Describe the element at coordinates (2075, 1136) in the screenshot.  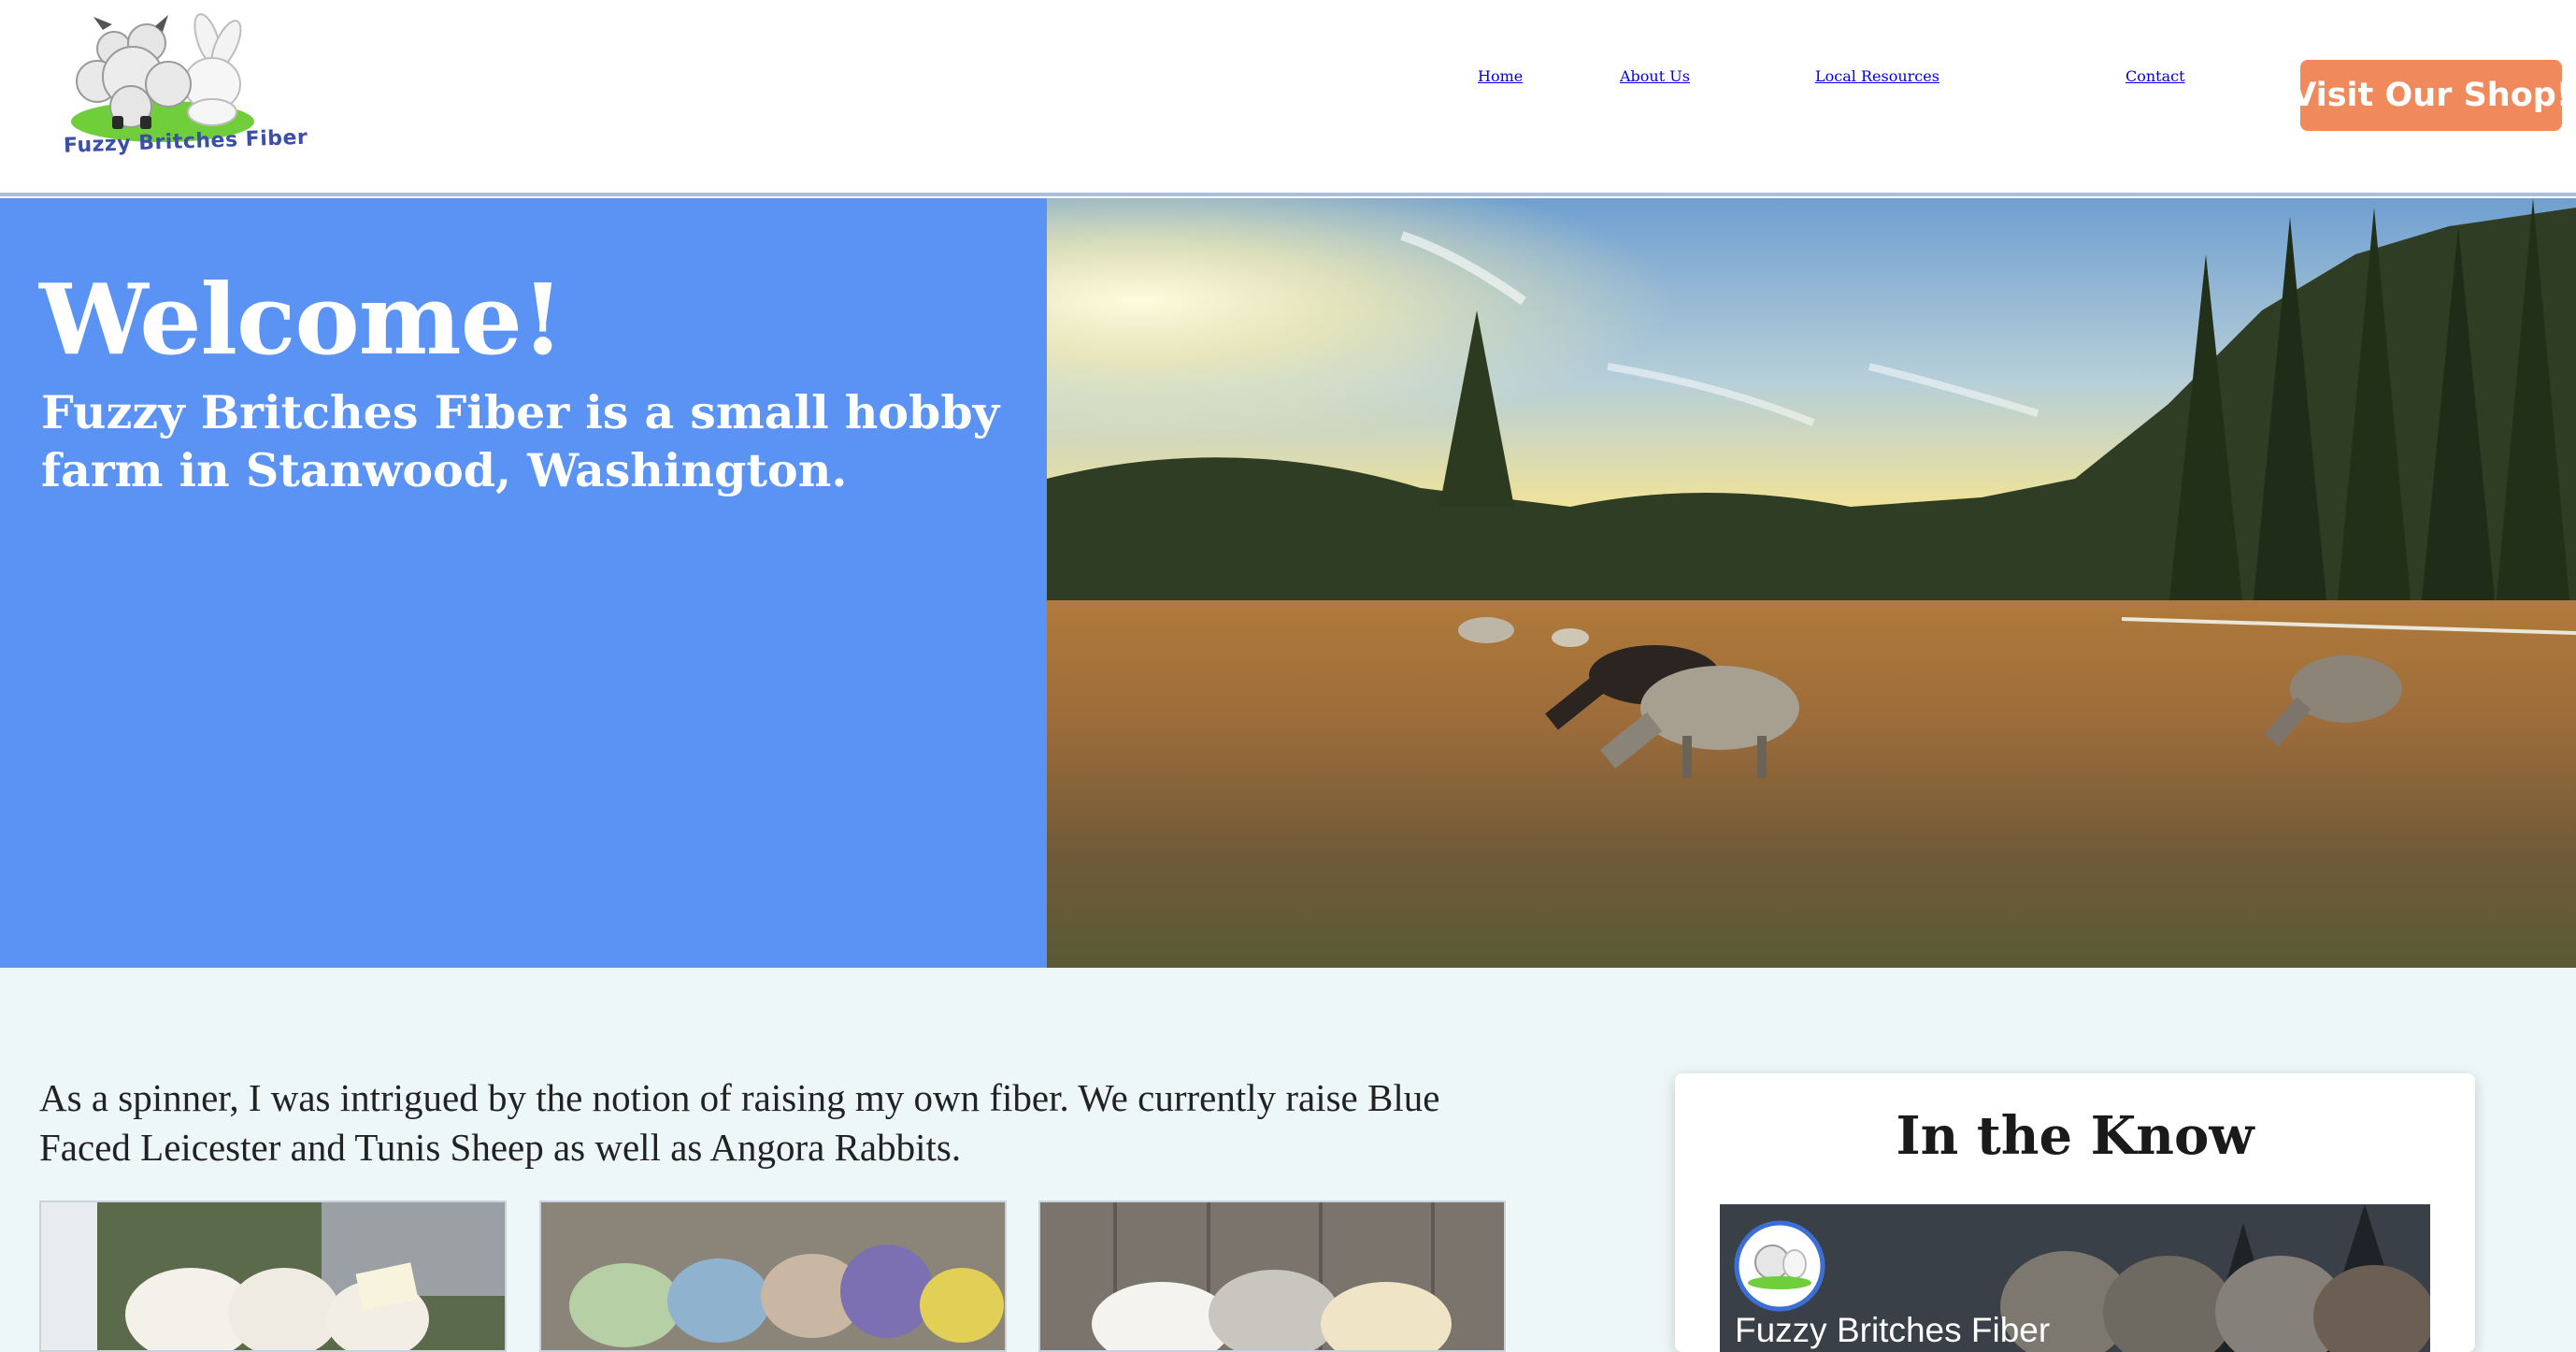
I see `card-title: In the Know` at that location.